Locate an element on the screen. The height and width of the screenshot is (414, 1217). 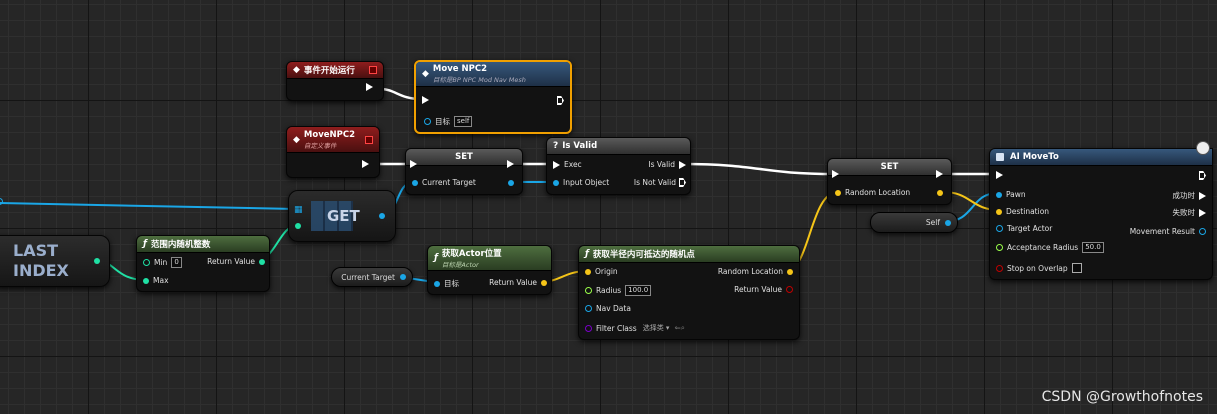
current-target-getter: Current Target is located at coordinates (372, 277).